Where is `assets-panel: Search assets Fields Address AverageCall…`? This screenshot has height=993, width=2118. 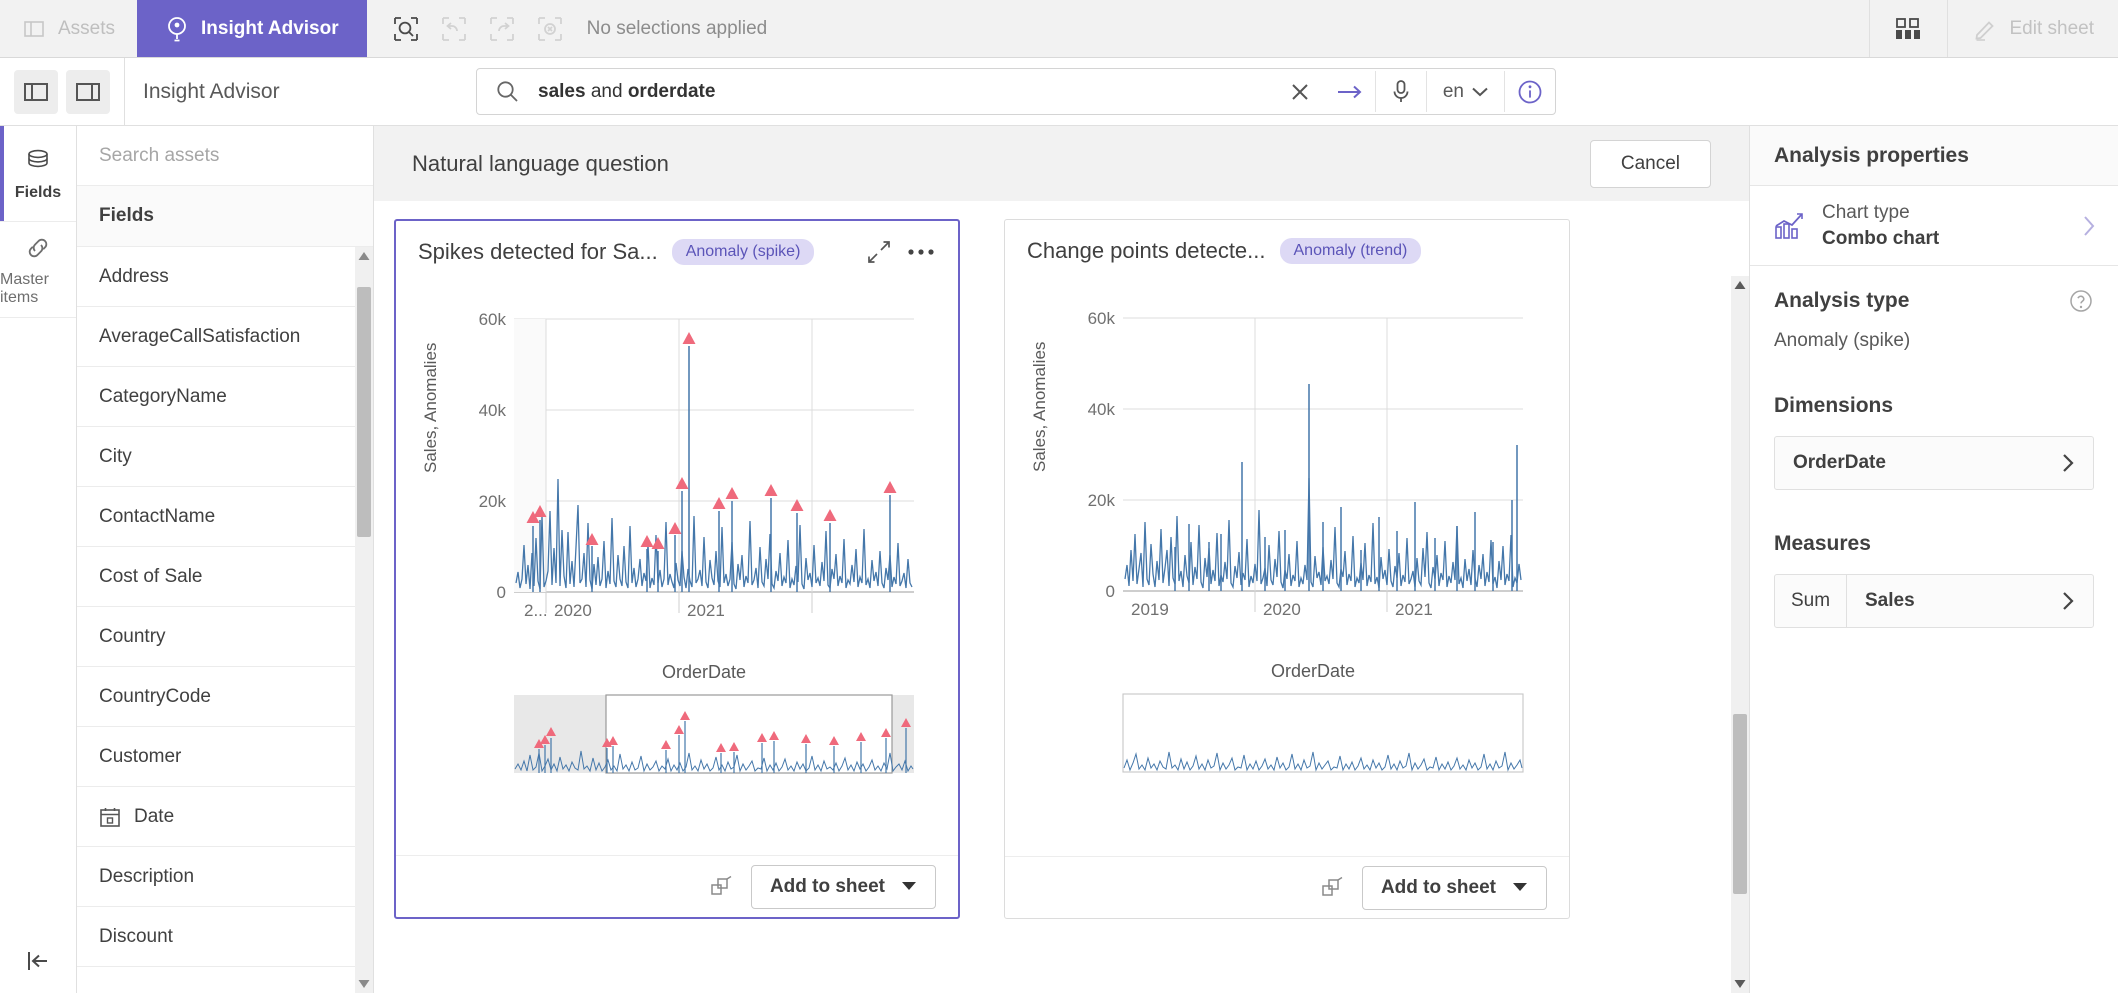
assets-panel: Search assets Fields Address AverageCall… is located at coordinates (225, 559).